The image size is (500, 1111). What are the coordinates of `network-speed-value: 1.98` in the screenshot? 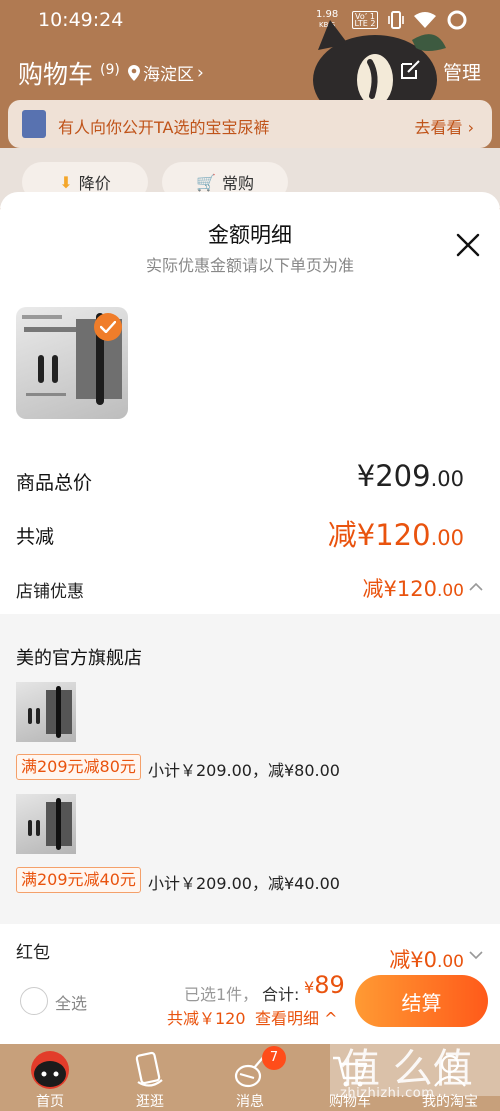 It's located at (327, 14).